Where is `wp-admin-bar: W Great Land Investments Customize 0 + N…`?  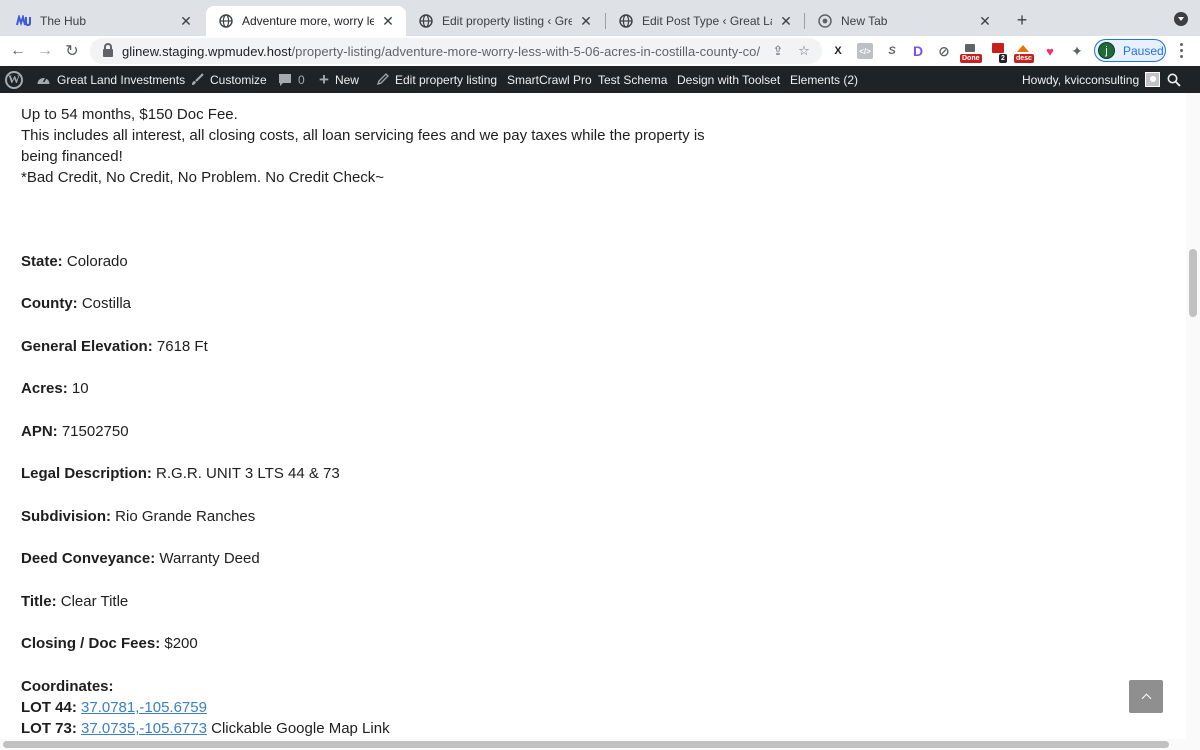 wp-admin-bar: W Great Land Investments Customize 0 + N… is located at coordinates (600, 79).